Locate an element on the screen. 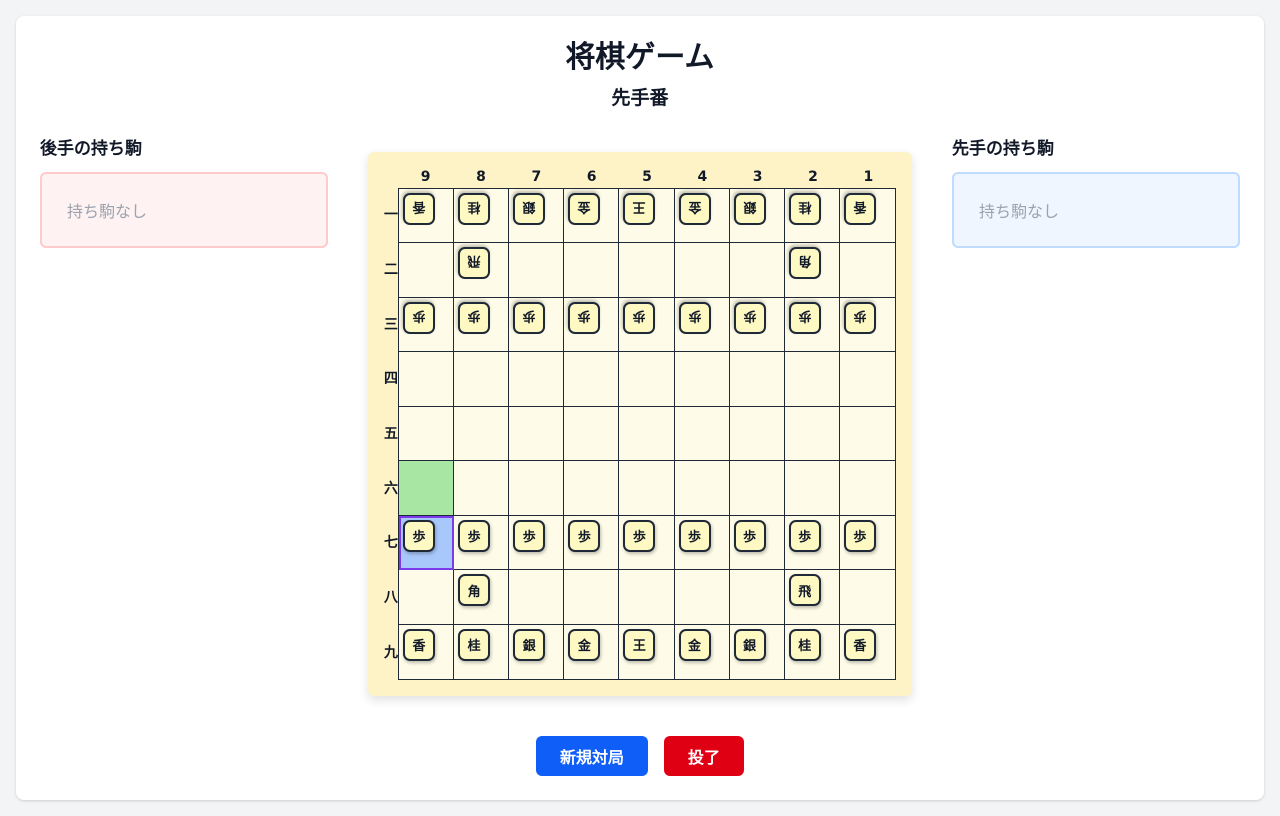 The image size is (1280, 816). gote-piece: 王 is located at coordinates (639, 209).